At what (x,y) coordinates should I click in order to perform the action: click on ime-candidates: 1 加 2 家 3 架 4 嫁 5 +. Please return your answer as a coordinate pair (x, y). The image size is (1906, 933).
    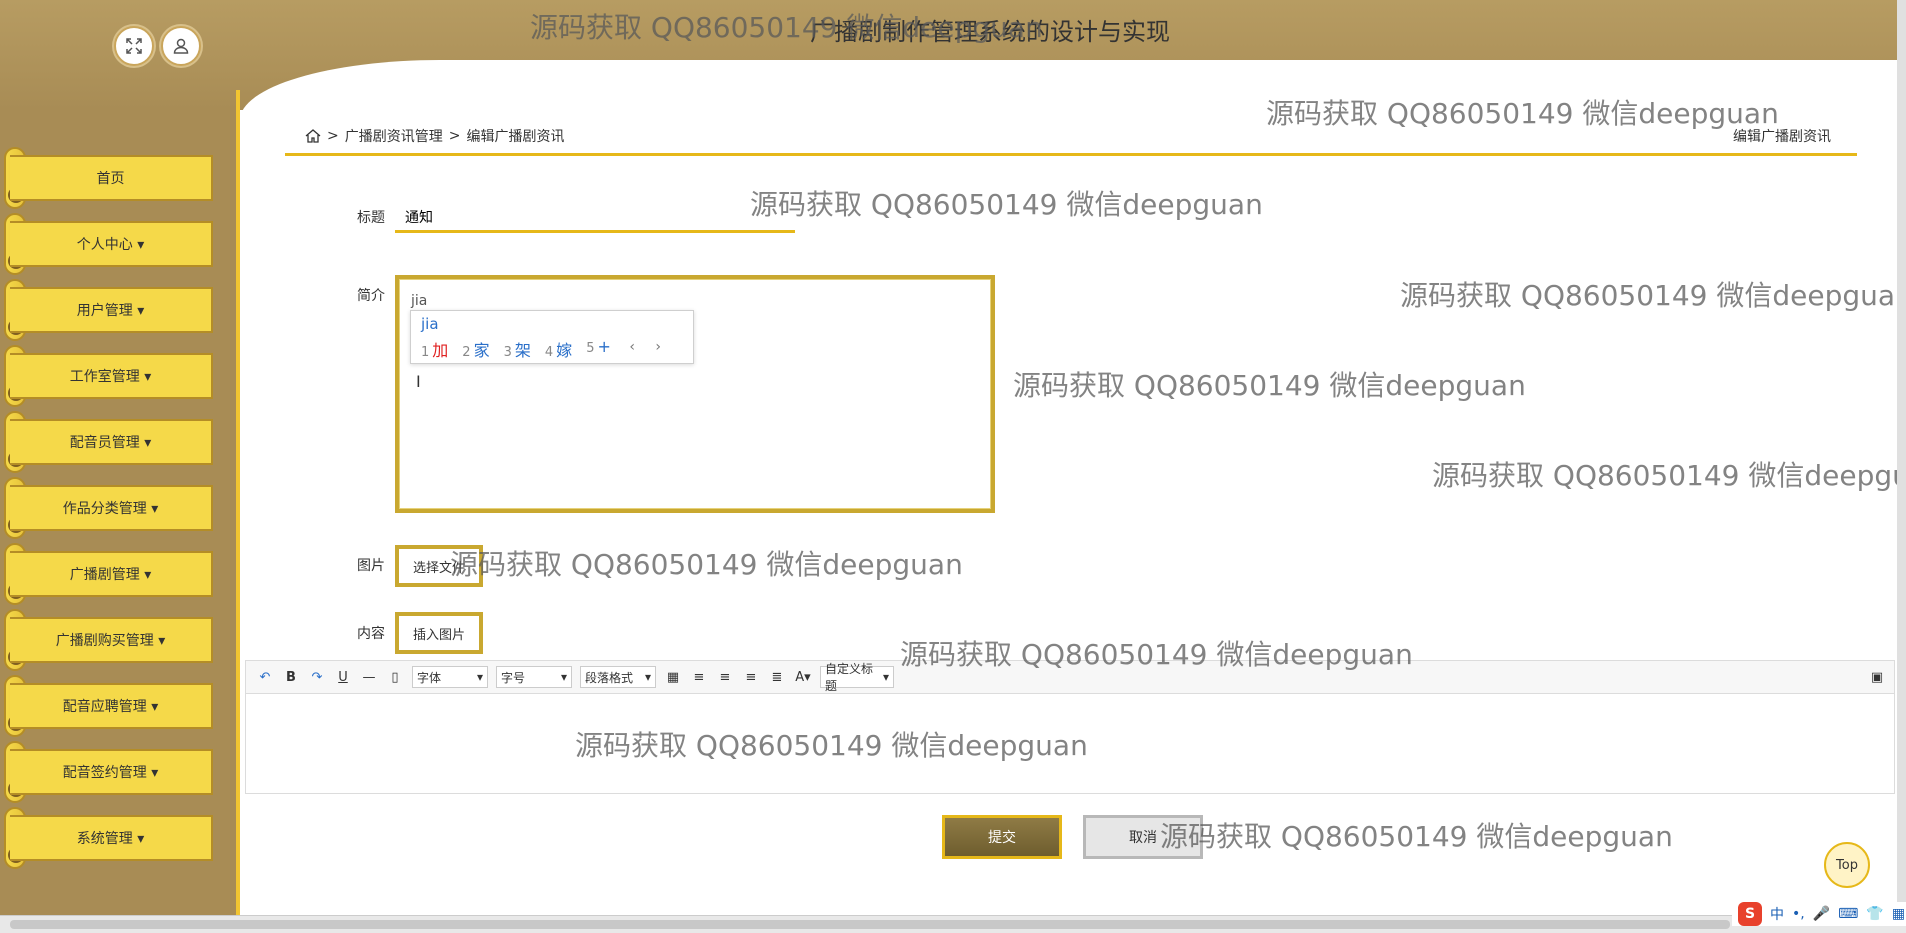
    Looking at the image, I should click on (516, 349).